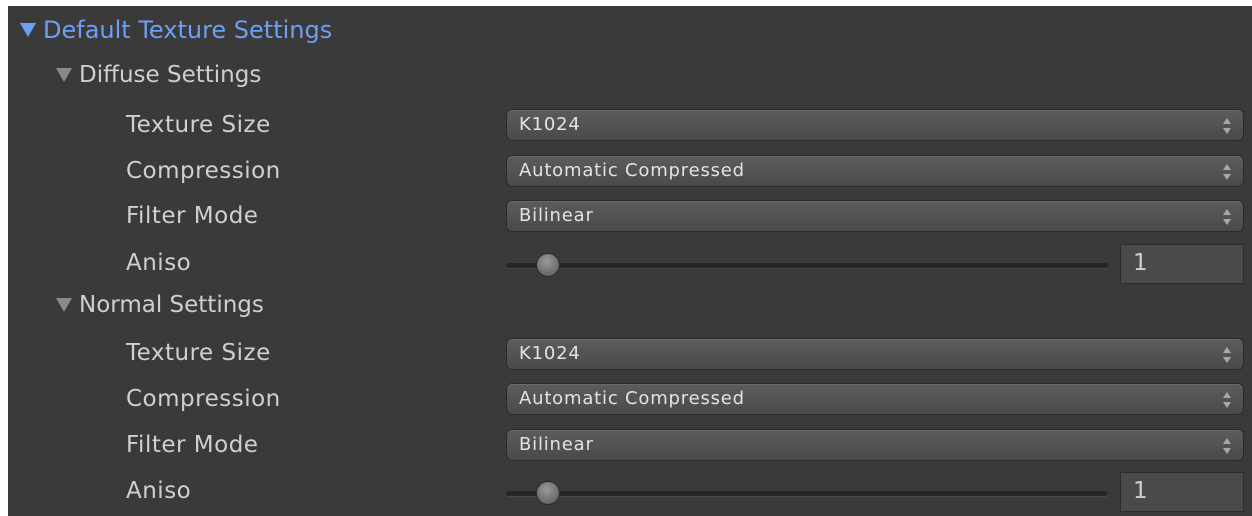  What do you see at coordinates (170, 75) in the screenshot?
I see `section-title: Diffuse Settings` at bounding box center [170, 75].